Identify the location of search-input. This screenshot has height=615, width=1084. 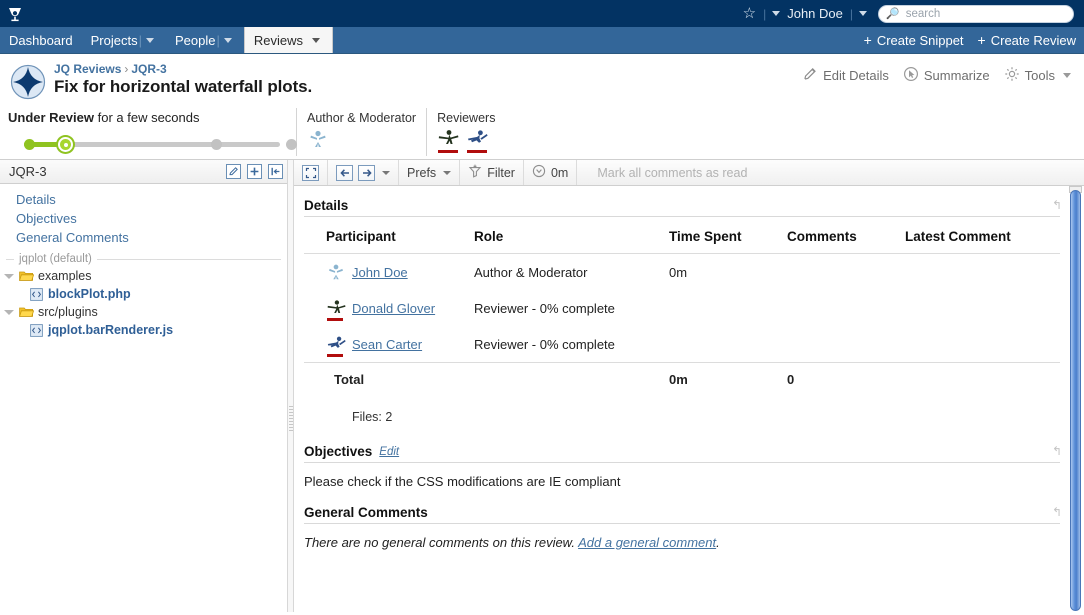
(984, 13).